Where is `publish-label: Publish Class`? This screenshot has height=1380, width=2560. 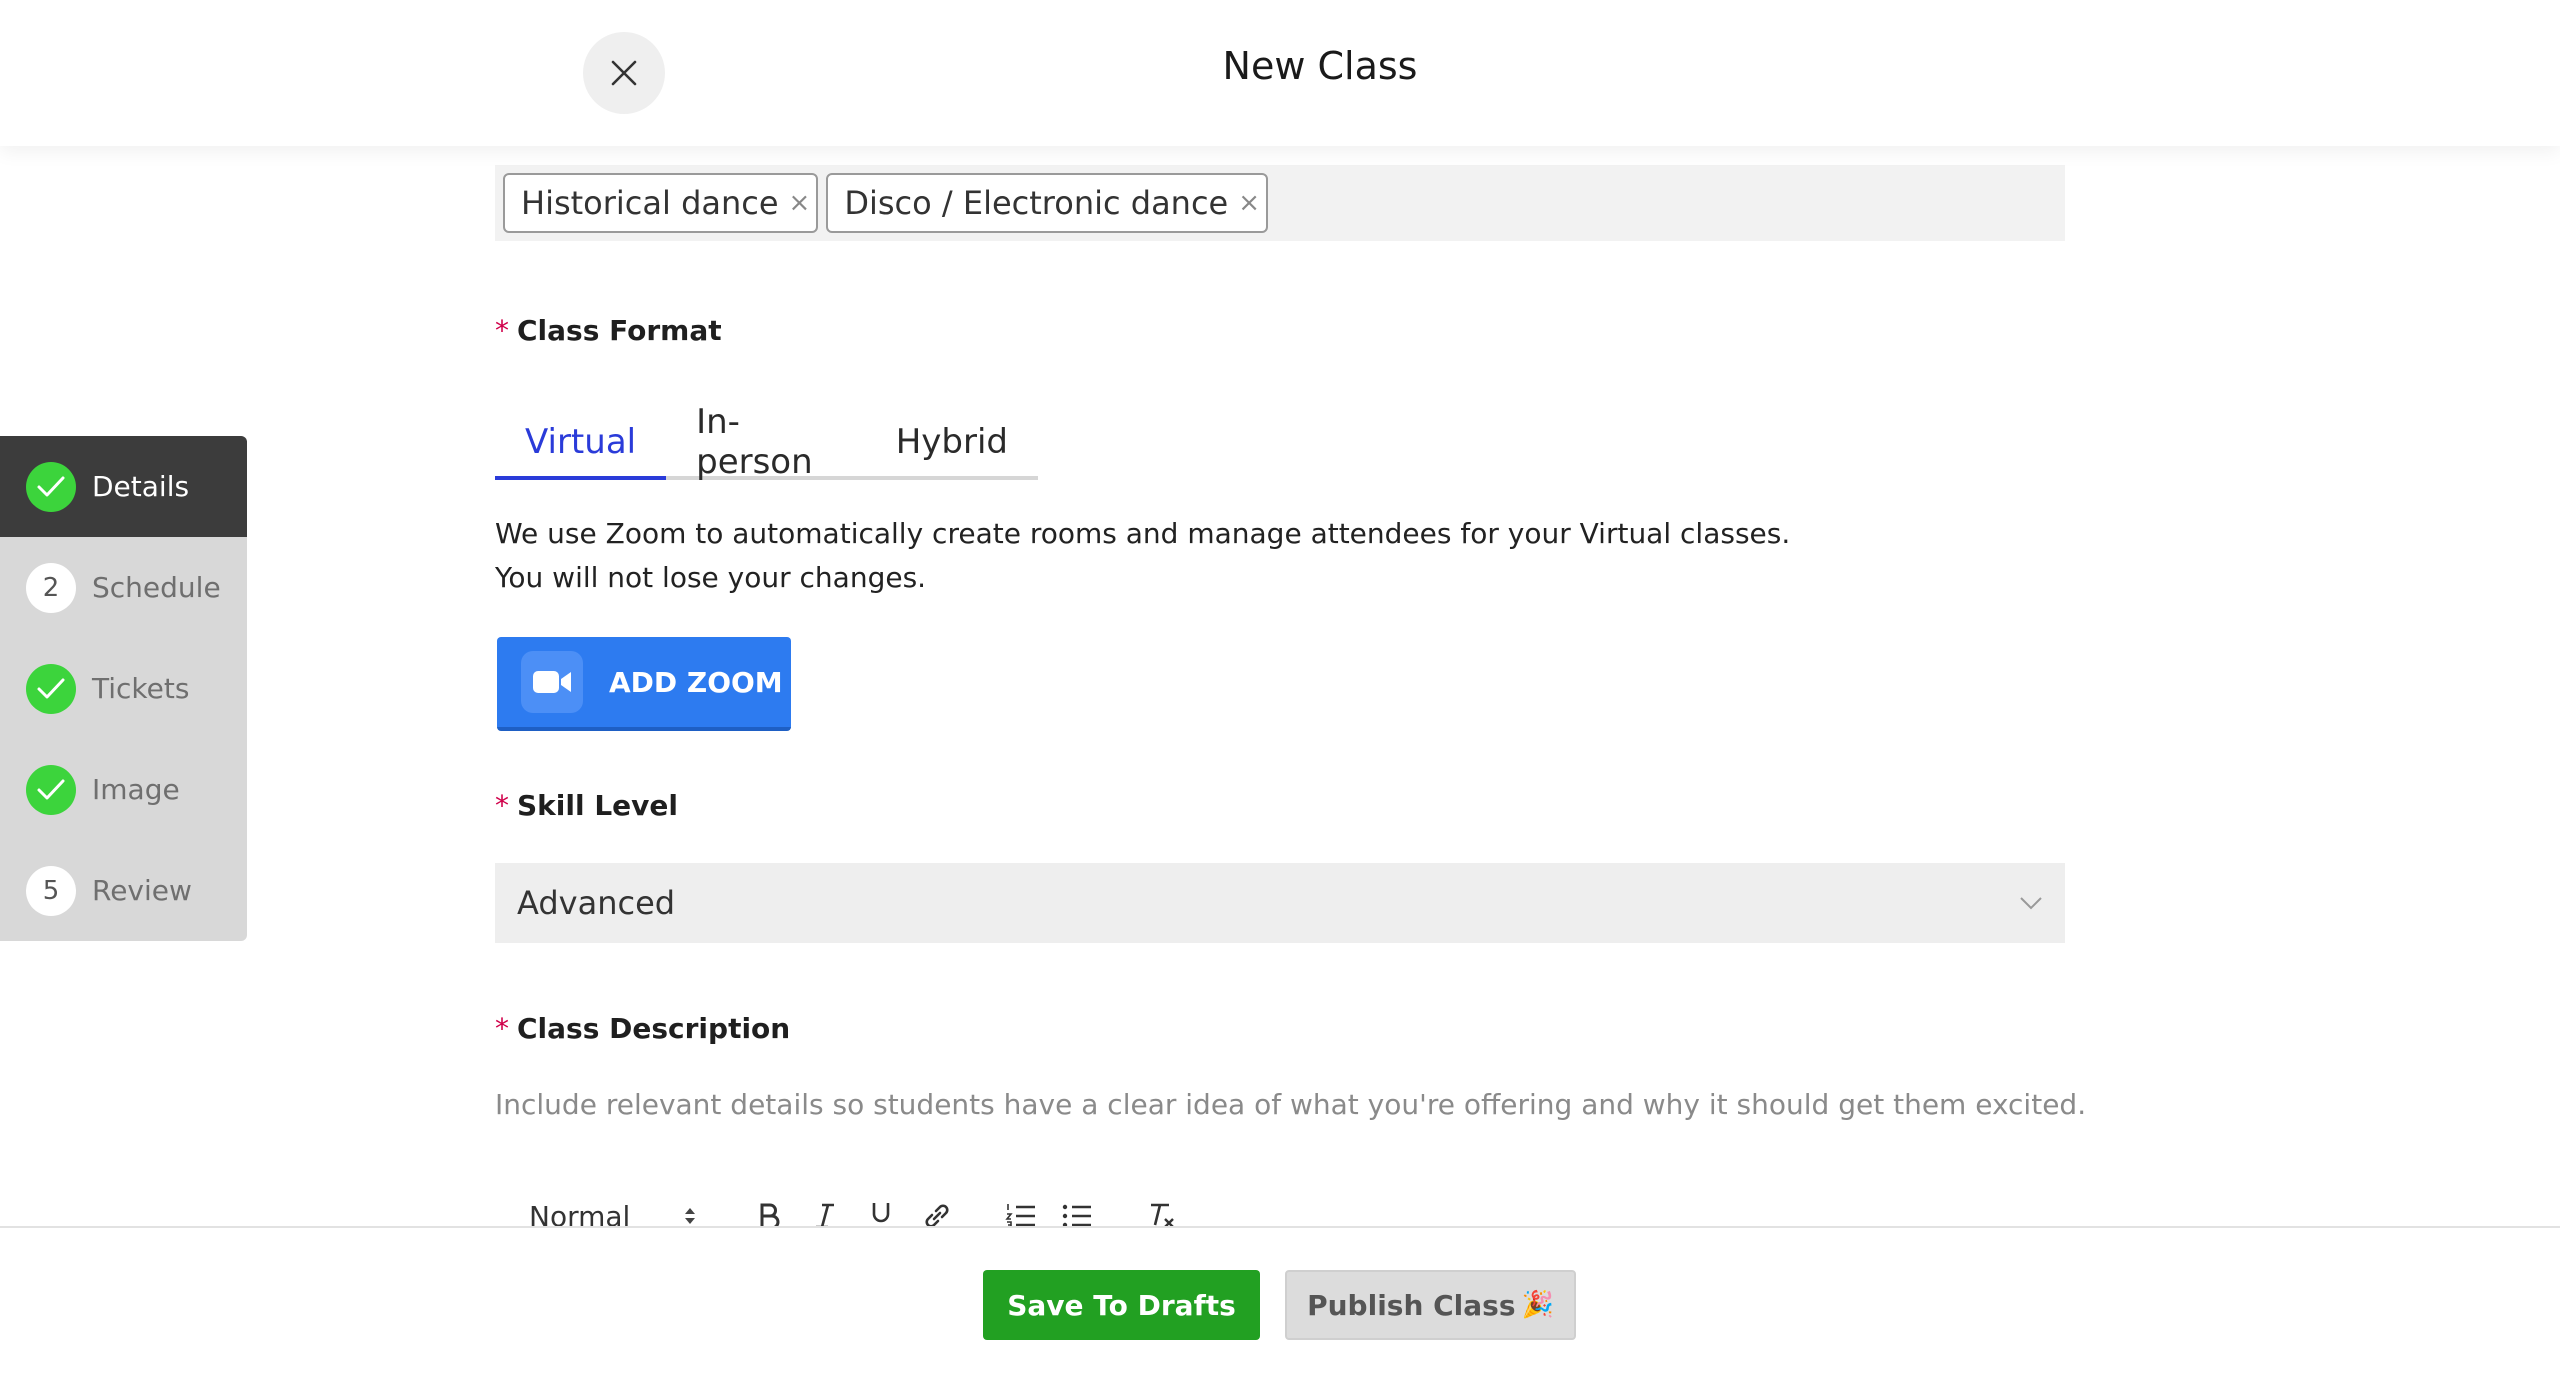 publish-label: Publish Class is located at coordinates (1411, 1305).